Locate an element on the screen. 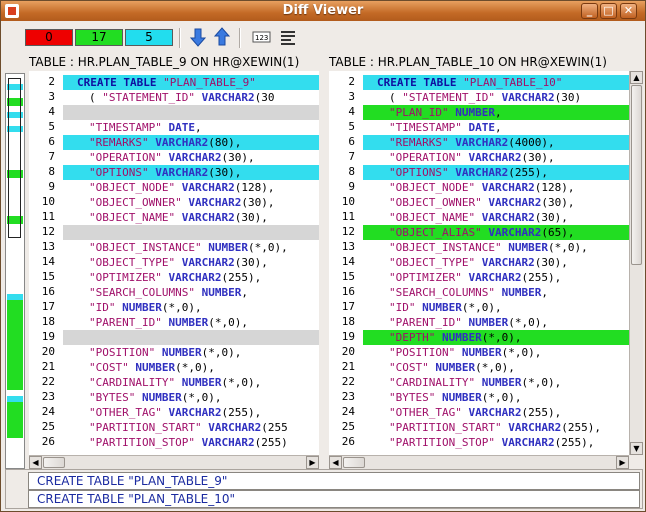  code-token: (80), is located at coordinates (225, 142).